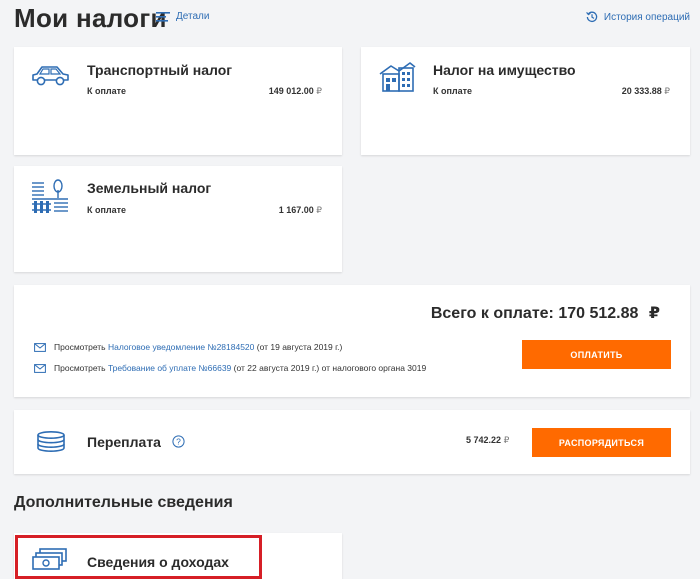 This screenshot has height=579, width=700. What do you see at coordinates (525, 101) in the screenshot?
I see `property-tax-card: Налог на имущество К оплате 20 333.88 ₽` at bounding box center [525, 101].